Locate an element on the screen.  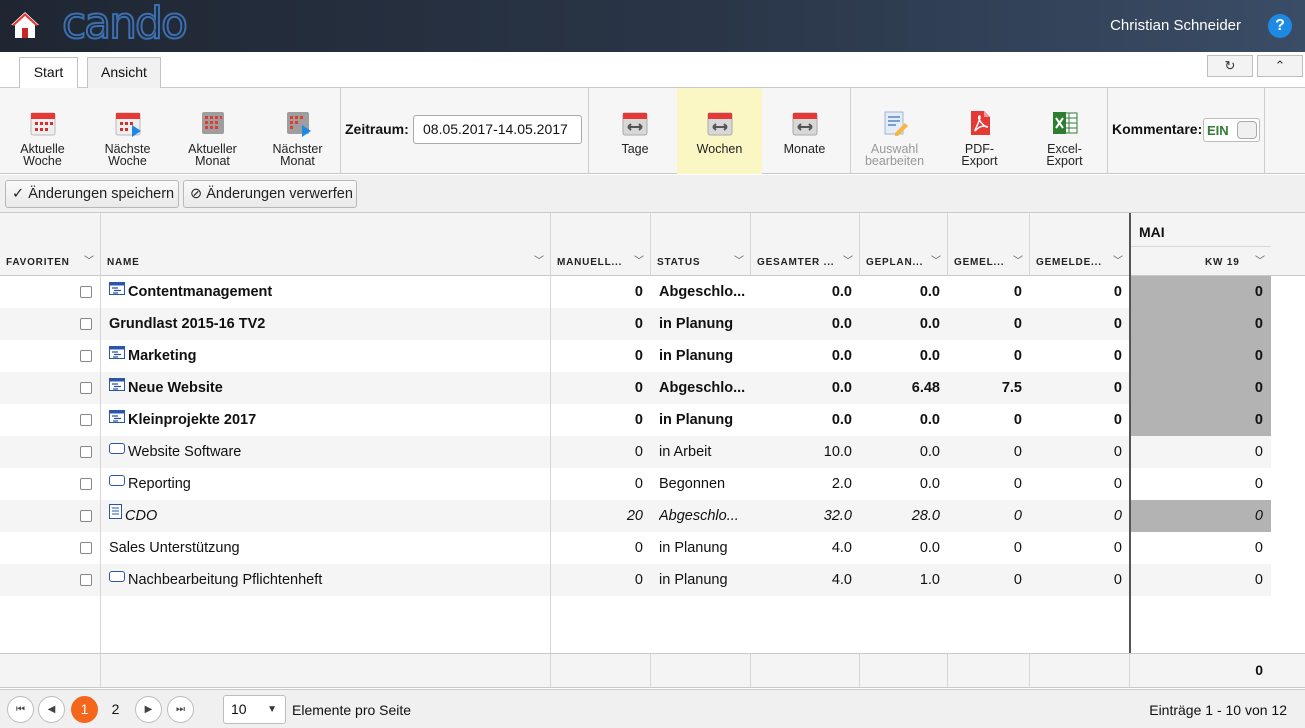
cell-manuell: 20 is located at coordinates (597, 516).